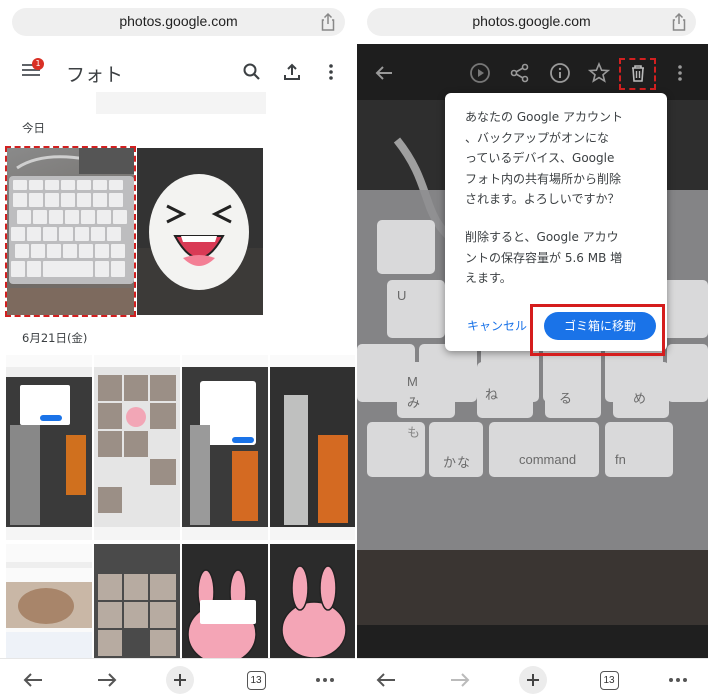 The image size is (708, 700). I want to click on key-label-u: U, so click(402, 295).